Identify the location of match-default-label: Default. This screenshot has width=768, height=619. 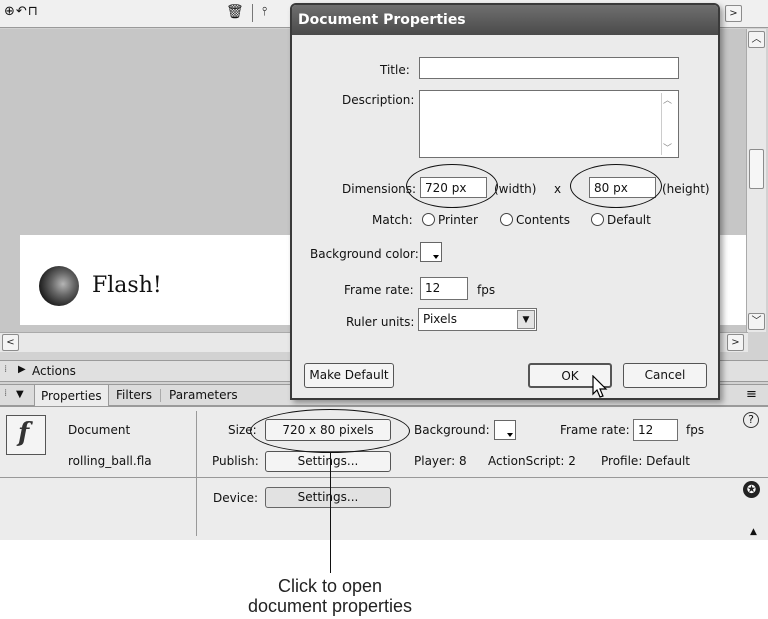
(629, 220).